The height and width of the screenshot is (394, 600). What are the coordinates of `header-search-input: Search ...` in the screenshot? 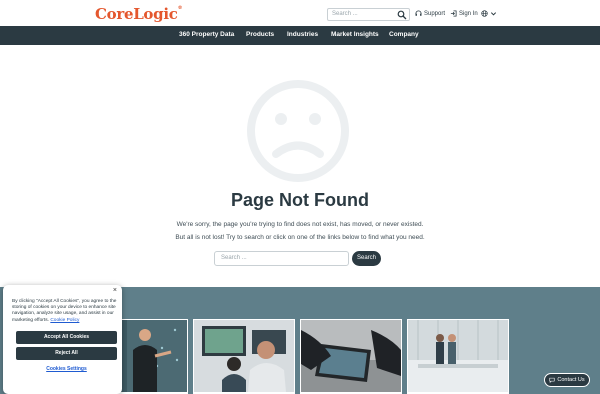 It's located at (368, 14).